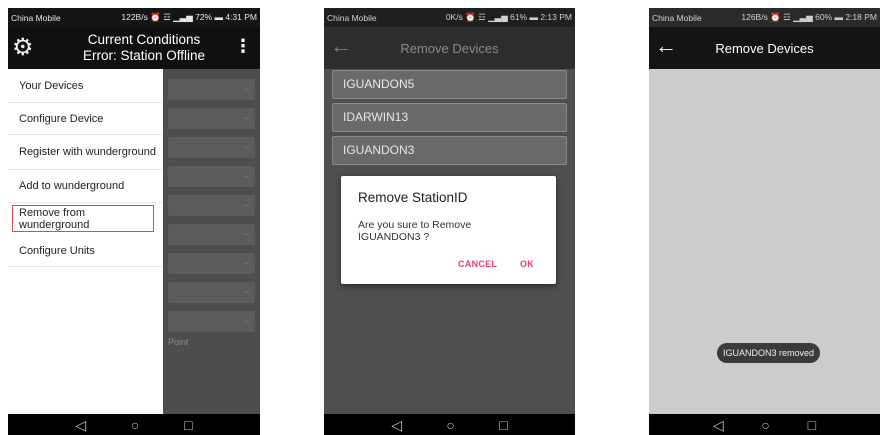  What do you see at coordinates (243, 46) in the screenshot?
I see `more-vert-icon: ⋮` at bounding box center [243, 46].